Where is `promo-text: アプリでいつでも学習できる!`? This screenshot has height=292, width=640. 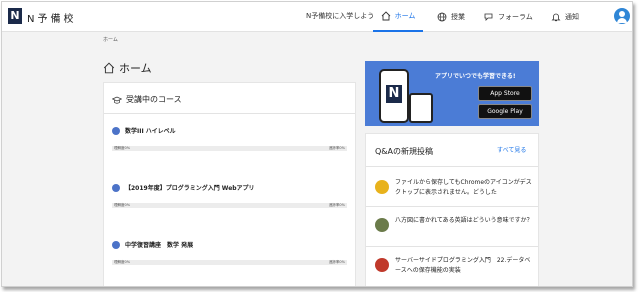
promo-text: アプリでいつでも学習できる! is located at coordinates (475, 76).